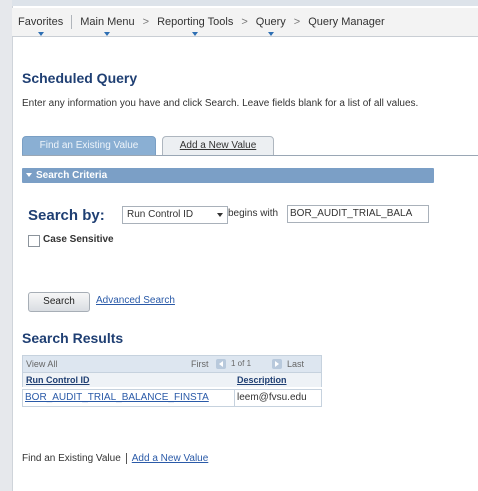 Image resolution: width=478 pixels, height=491 pixels. What do you see at coordinates (172, 364) in the screenshot?
I see `results-grid-navigation: View All First 1 of 1 Last` at bounding box center [172, 364].